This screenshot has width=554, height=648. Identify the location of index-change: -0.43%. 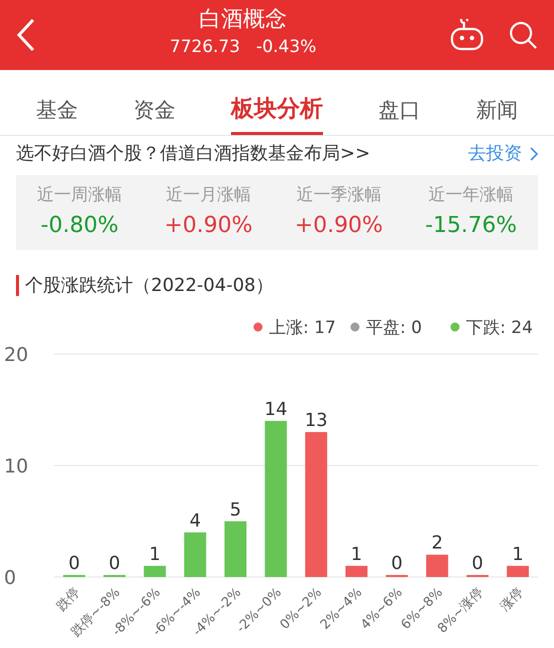
(286, 48).